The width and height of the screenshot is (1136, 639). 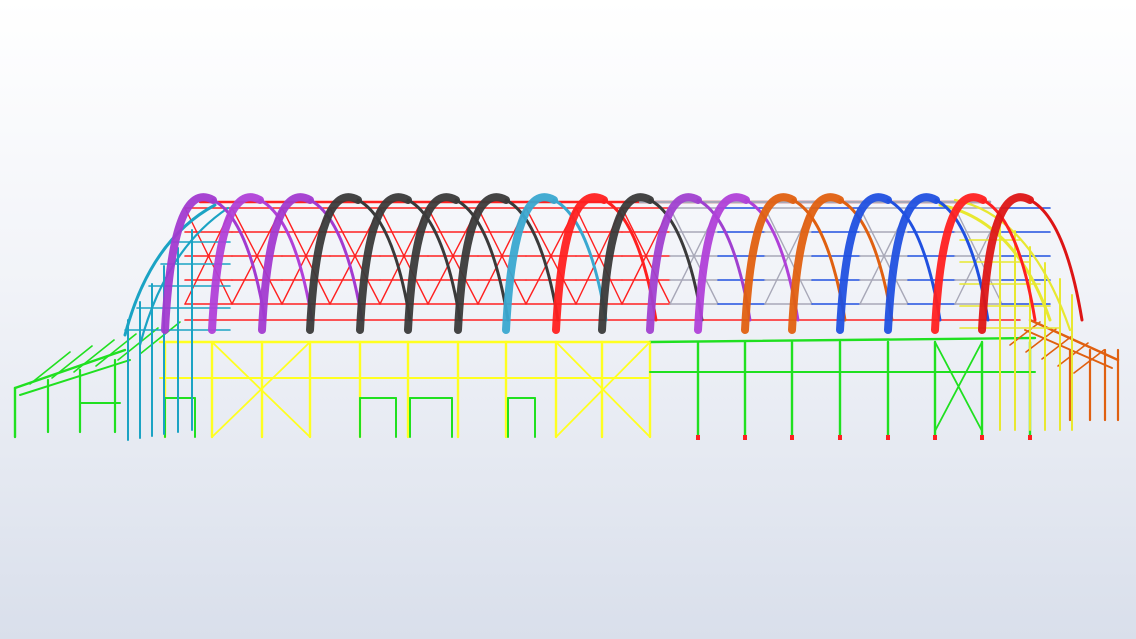 What do you see at coordinates (842, 340) in the screenshot?
I see `front-eave-east` at bounding box center [842, 340].